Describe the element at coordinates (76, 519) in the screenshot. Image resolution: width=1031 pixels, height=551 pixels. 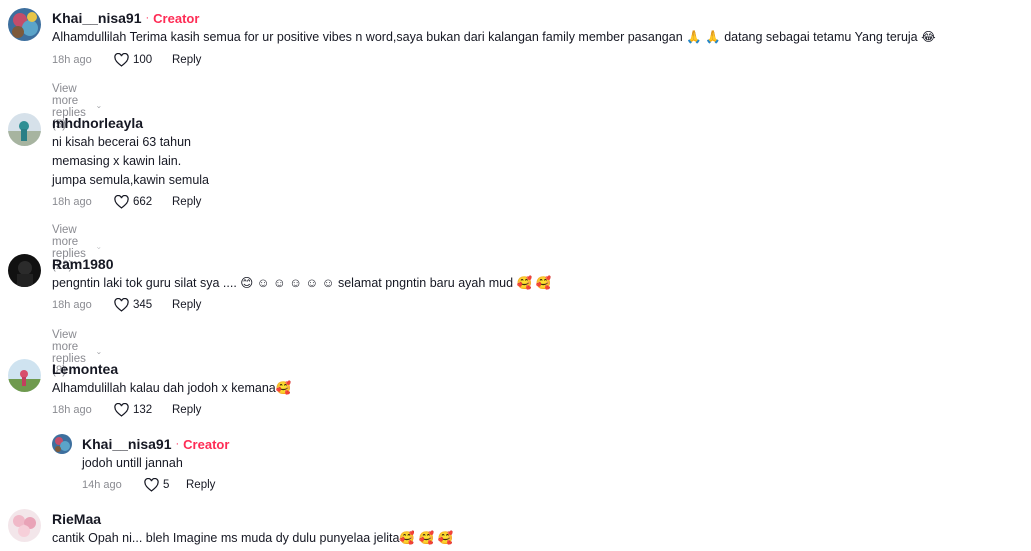
I see `comment-username: RieMaa` at that location.